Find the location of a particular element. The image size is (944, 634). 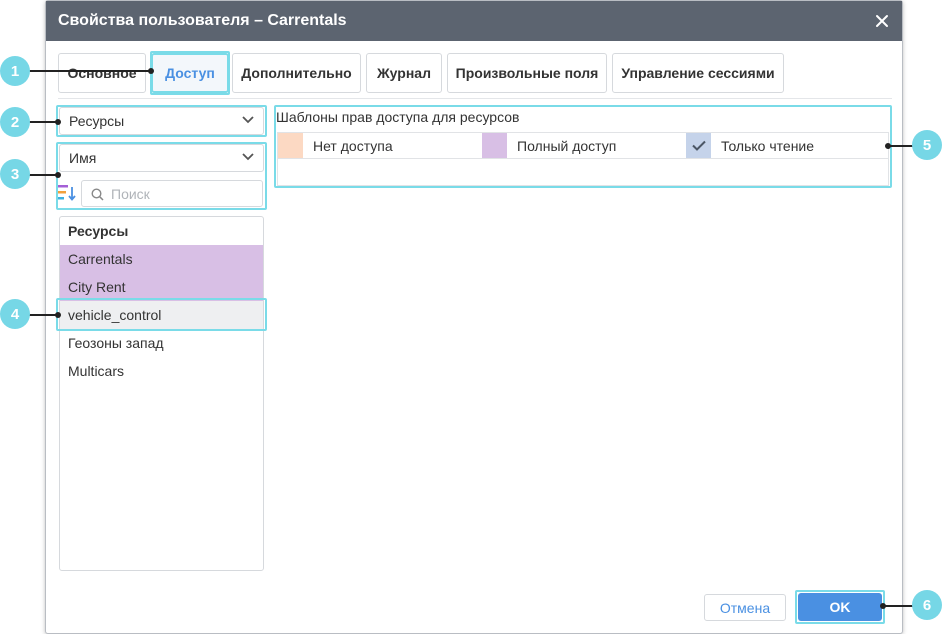

legend-full-access: Полный доступ is located at coordinates (584, 145).